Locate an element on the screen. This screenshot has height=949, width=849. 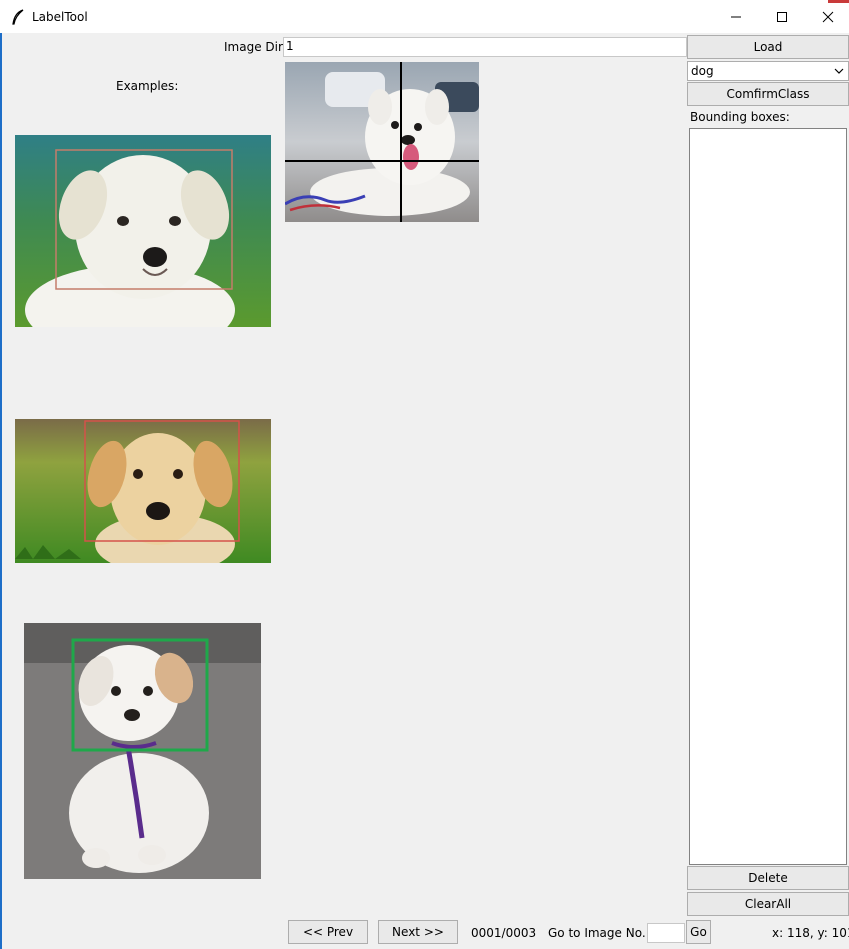
minimize-icon is located at coordinates (736, 16).